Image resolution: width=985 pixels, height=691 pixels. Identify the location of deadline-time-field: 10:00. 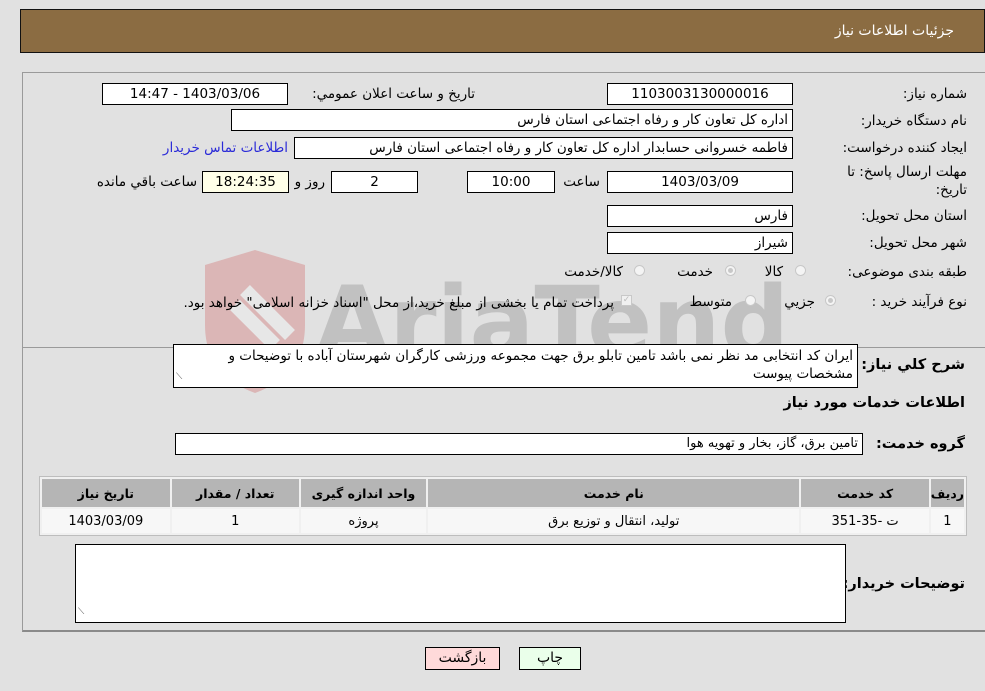
(511, 182).